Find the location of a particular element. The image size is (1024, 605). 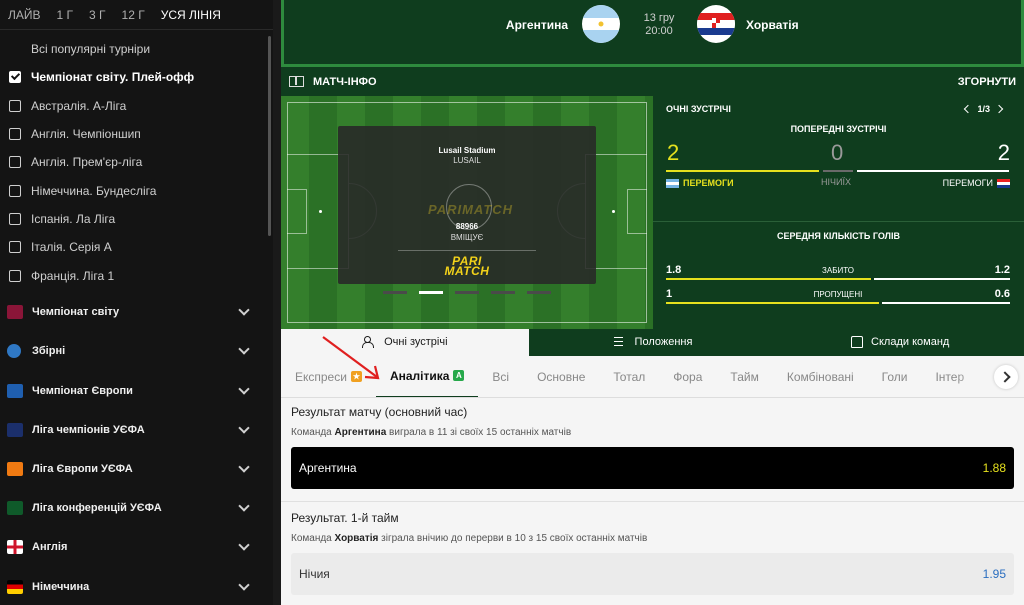

champions-league-icon is located at coordinates (15, 429).